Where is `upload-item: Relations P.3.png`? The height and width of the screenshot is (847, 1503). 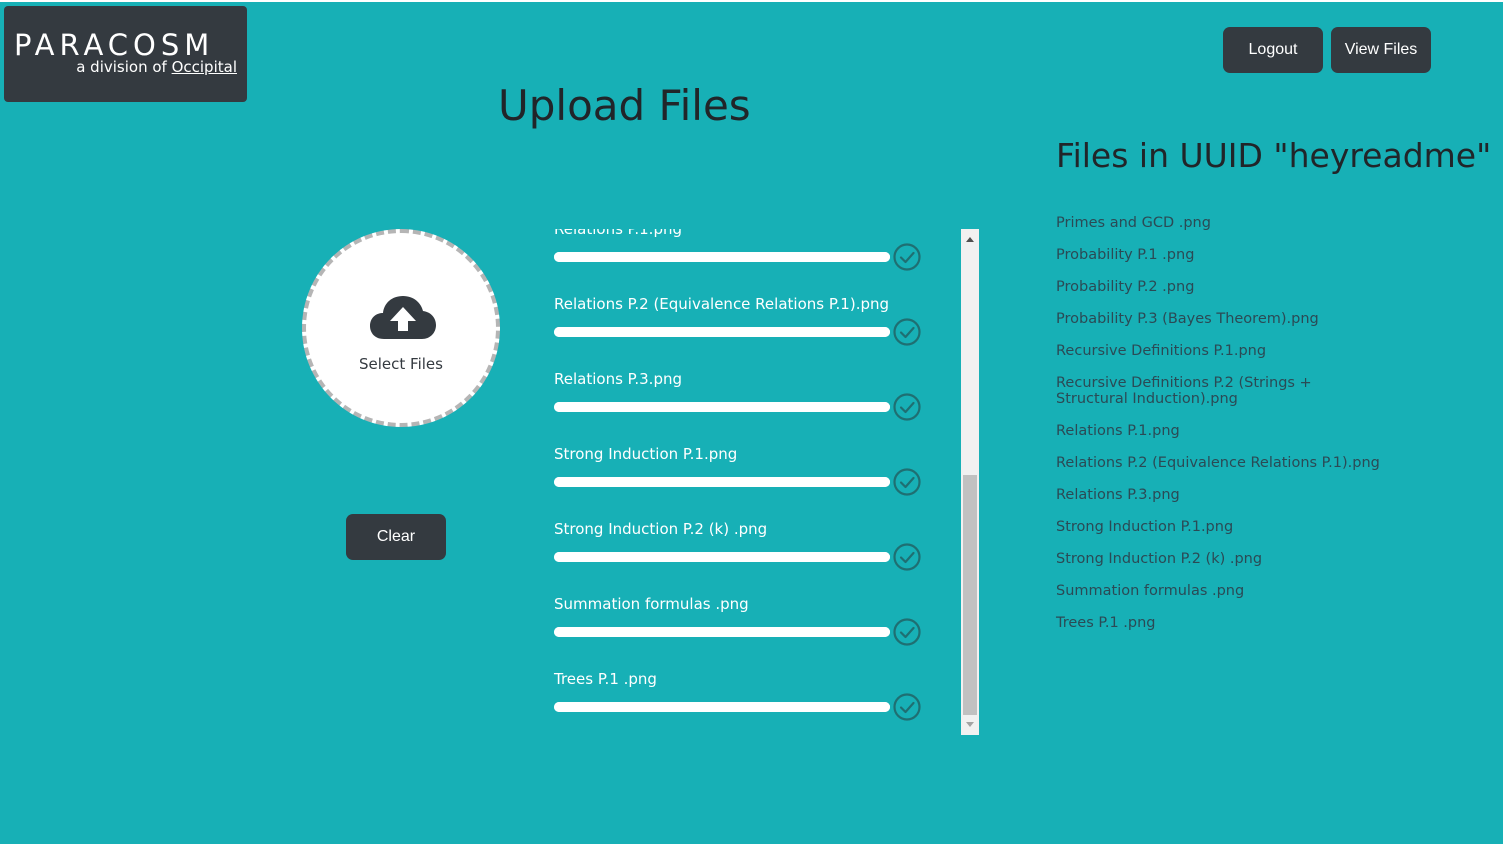
upload-item: Relations P.3.png is located at coordinates (744, 406).